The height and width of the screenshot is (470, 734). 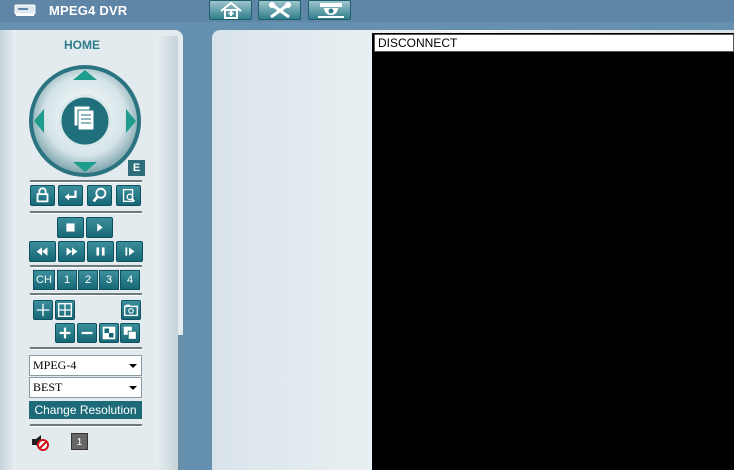 I want to click on single-view-button, so click(x=43, y=310).